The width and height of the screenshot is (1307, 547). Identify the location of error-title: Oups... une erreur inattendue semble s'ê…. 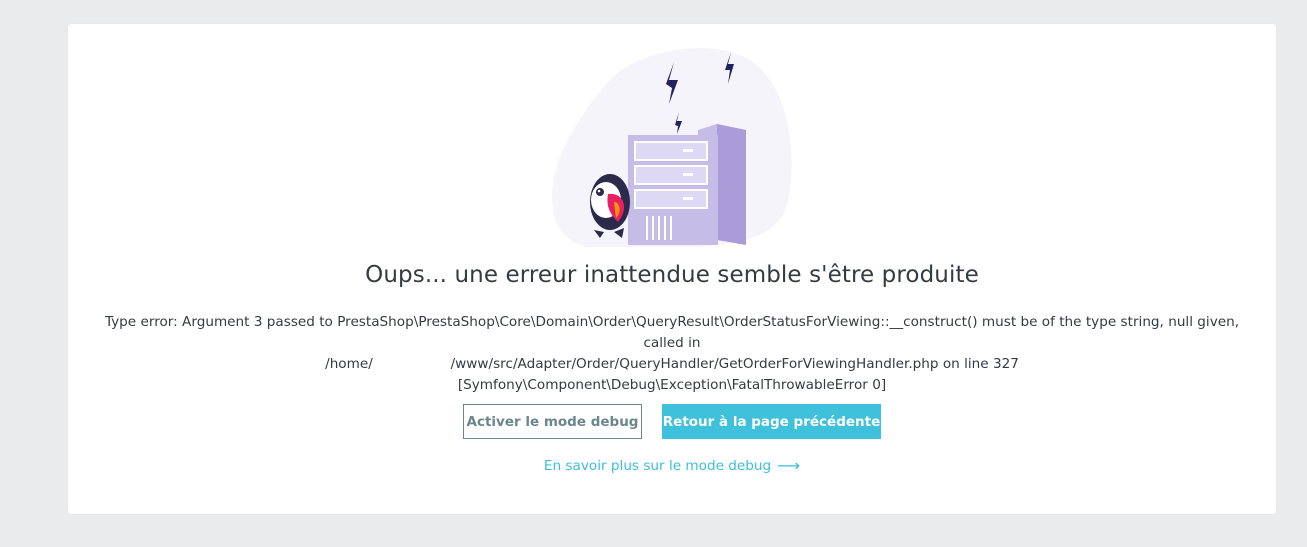
(672, 275).